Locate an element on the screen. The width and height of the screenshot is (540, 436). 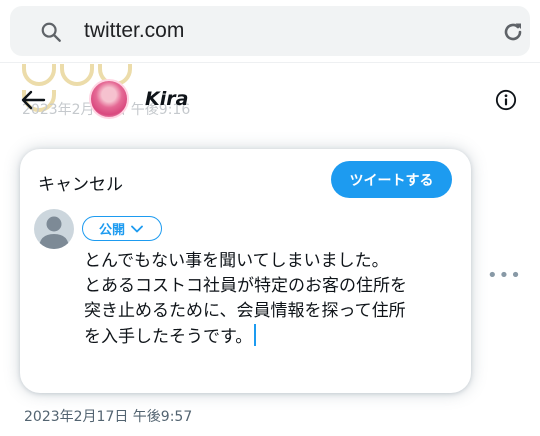
reload-icon is located at coordinates (513, 32).